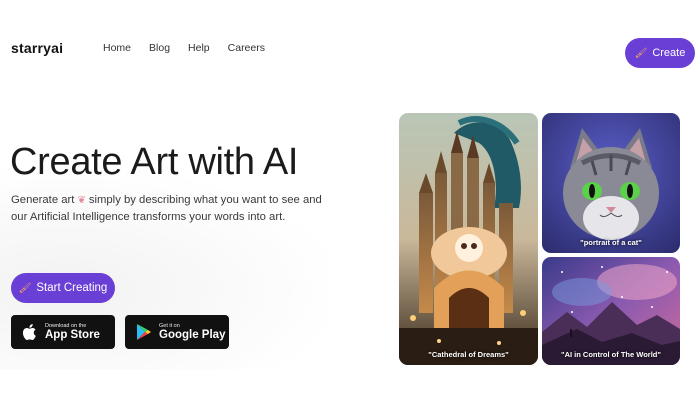 The width and height of the screenshot is (700, 400). I want to click on nav-help: Help, so click(199, 48).